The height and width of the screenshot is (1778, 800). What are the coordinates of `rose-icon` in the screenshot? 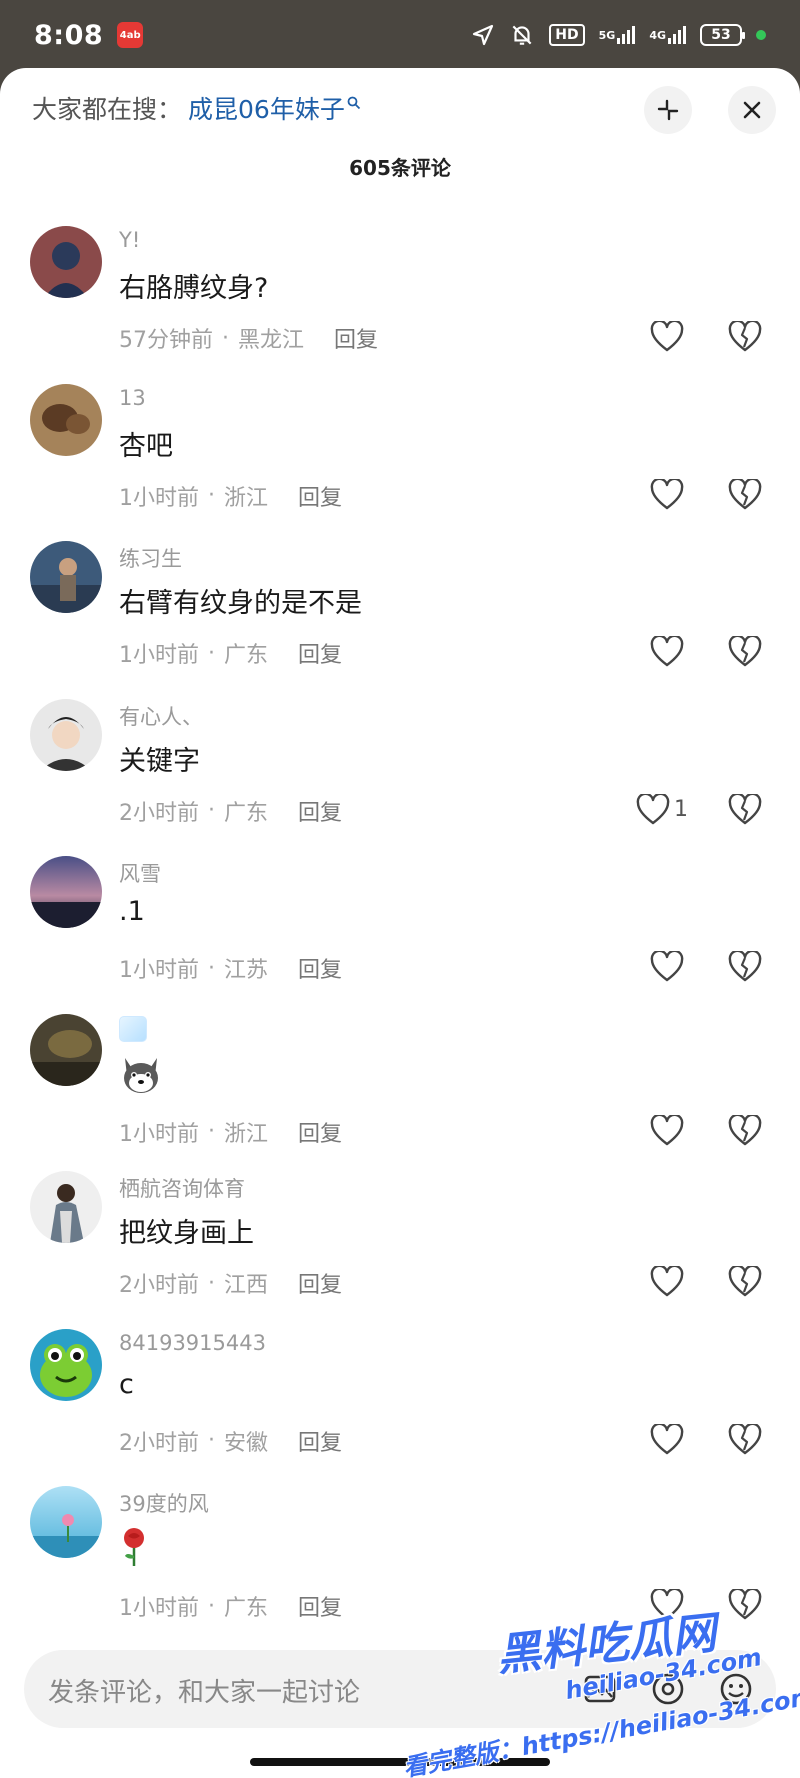 It's located at (134, 1552).